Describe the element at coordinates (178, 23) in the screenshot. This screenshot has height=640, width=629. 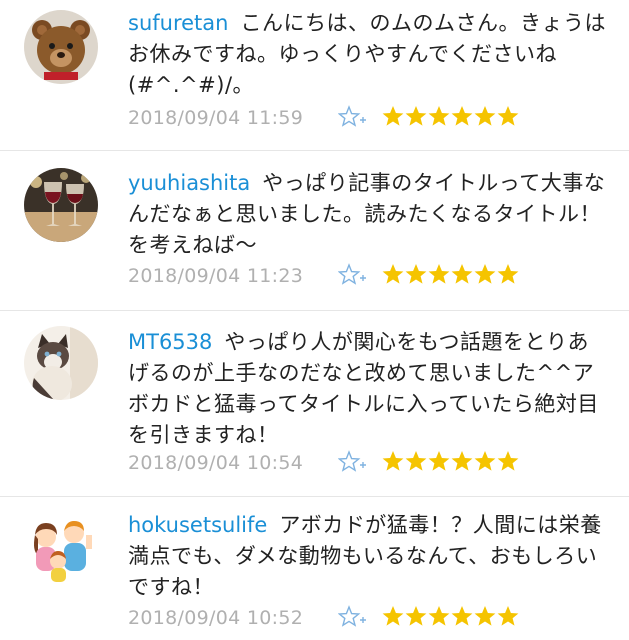
I see `username-link: sufuretan` at that location.